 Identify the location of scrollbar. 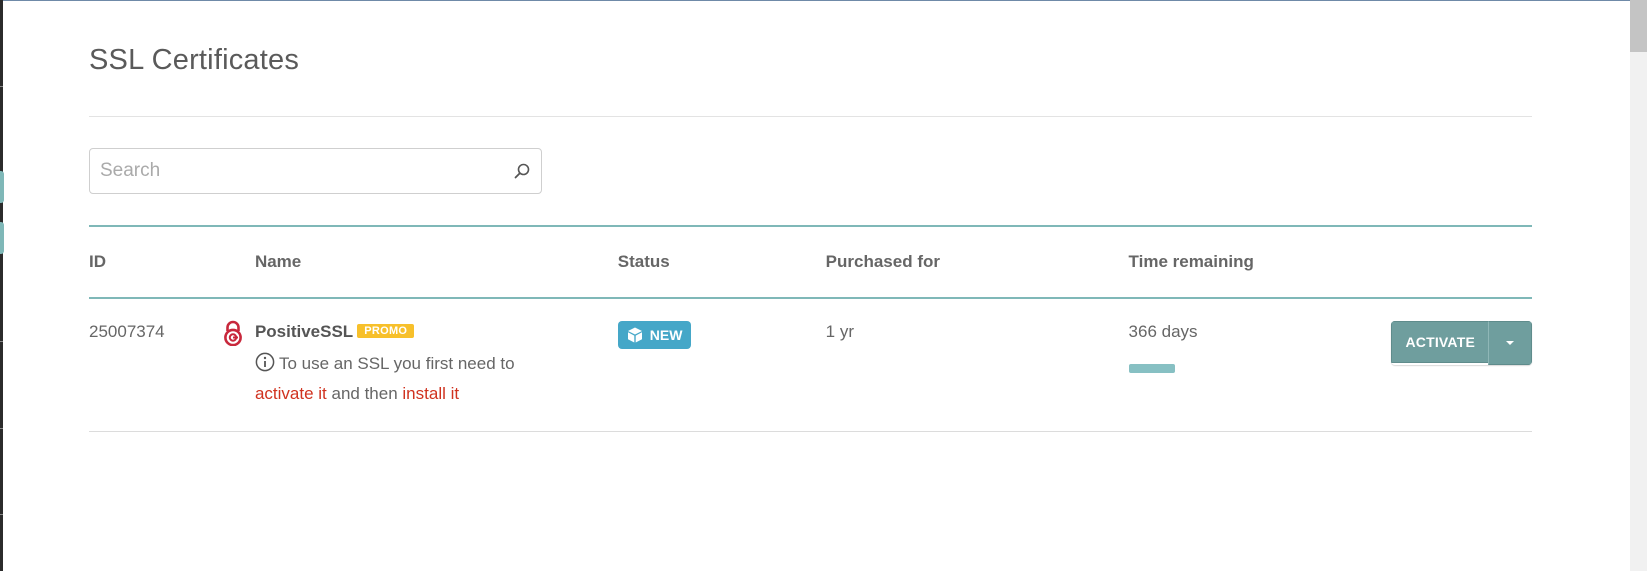
(1638, 285).